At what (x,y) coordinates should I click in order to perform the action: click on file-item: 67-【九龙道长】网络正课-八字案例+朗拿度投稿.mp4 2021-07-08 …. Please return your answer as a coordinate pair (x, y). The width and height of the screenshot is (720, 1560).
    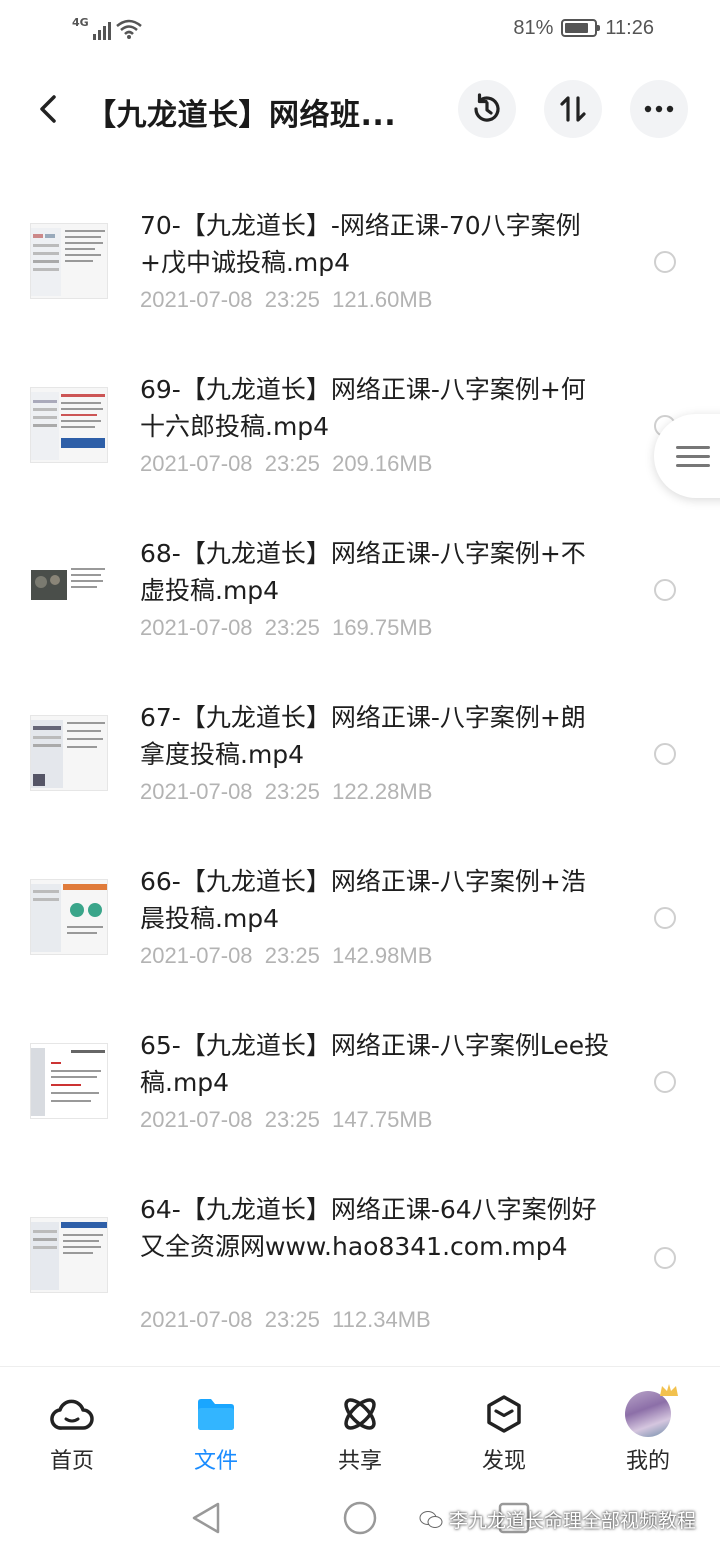
    Looking at the image, I should click on (360, 749).